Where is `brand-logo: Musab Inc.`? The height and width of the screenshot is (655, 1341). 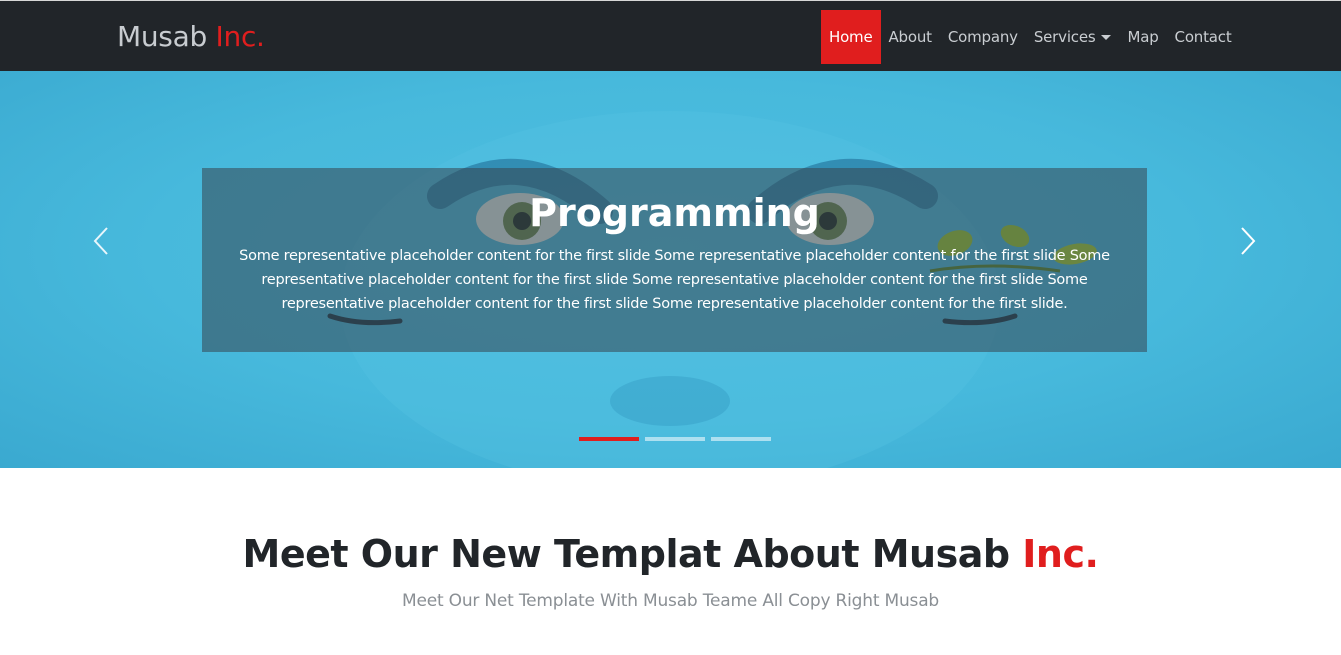 brand-logo: Musab Inc. is located at coordinates (191, 37).